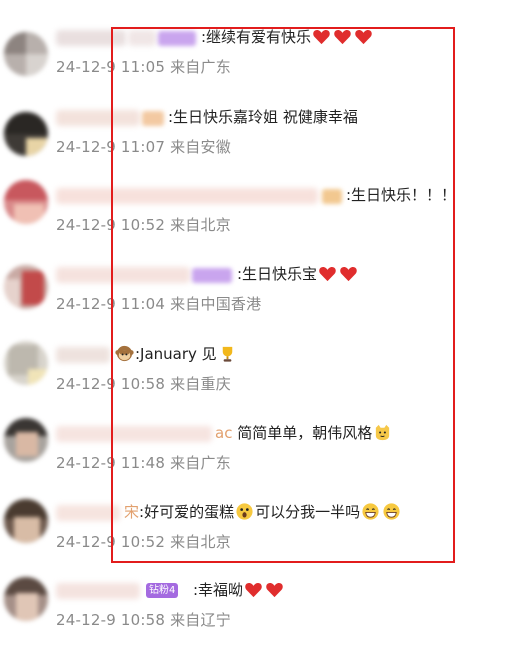 The image size is (518, 658). Describe the element at coordinates (382, 432) in the screenshot. I see `cat-face-icon` at that location.